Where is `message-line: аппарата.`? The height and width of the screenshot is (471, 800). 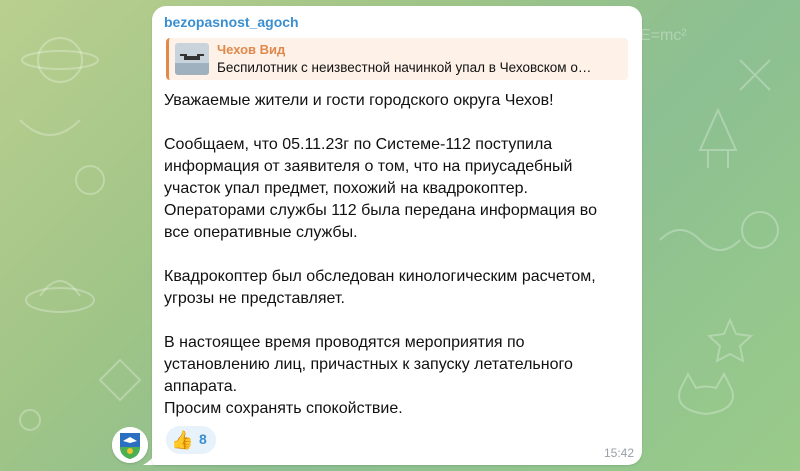 message-line: аппарата. is located at coordinates (201, 386).